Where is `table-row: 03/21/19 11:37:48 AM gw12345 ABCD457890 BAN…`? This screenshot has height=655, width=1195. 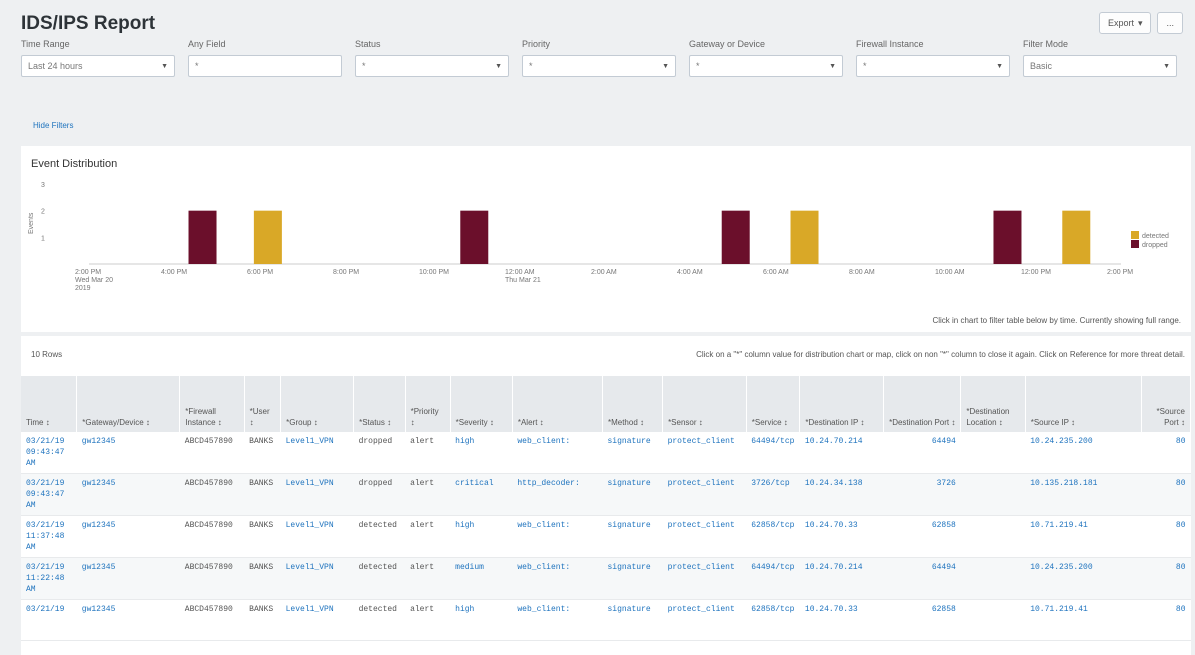 table-row: 03/21/19 11:37:48 AM gw12345 ABCD457890 BAN… is located at coordinates (606, 536).